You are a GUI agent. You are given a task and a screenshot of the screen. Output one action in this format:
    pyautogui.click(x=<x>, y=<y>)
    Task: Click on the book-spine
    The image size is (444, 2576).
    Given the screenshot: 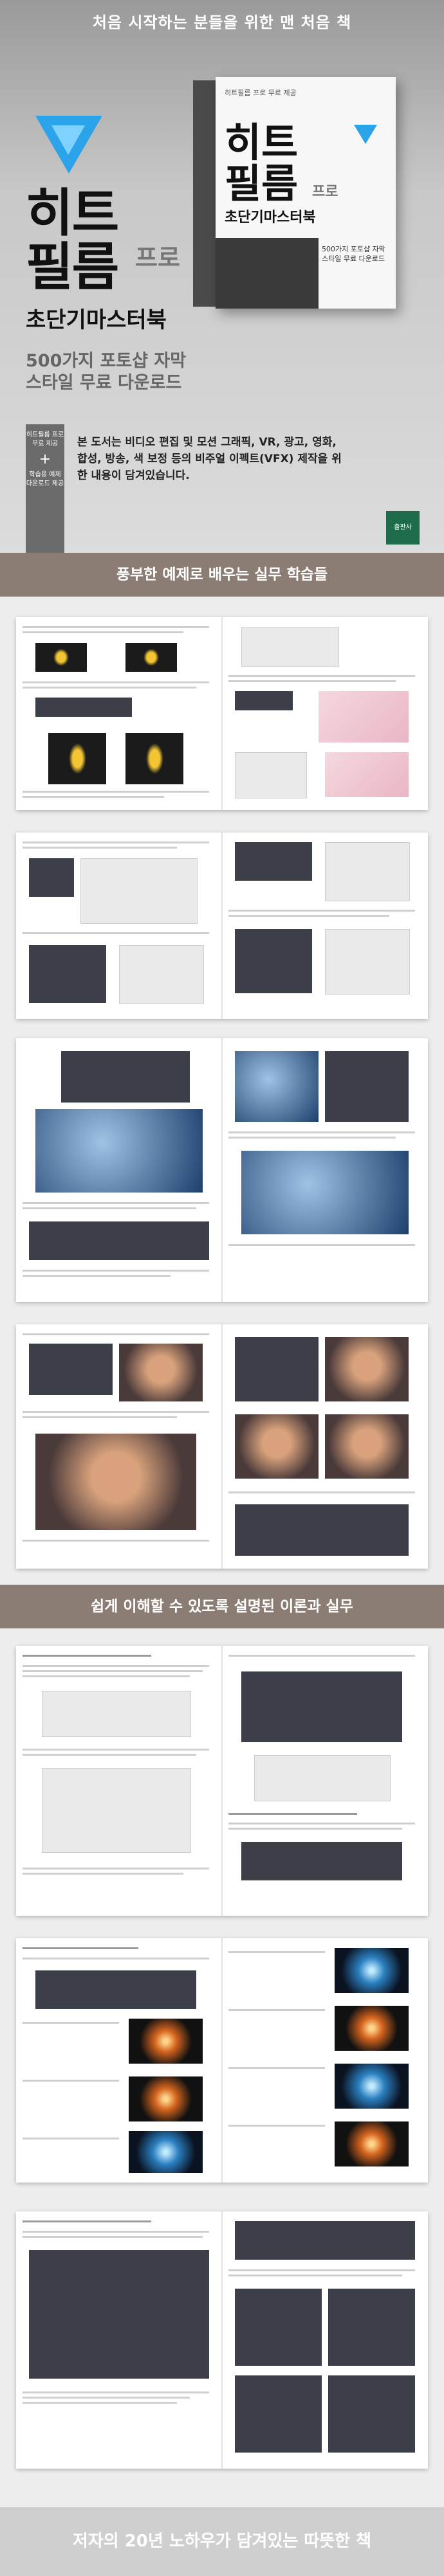 What is the action you would take?
    pyautogui.click(x=204, y=193)
    